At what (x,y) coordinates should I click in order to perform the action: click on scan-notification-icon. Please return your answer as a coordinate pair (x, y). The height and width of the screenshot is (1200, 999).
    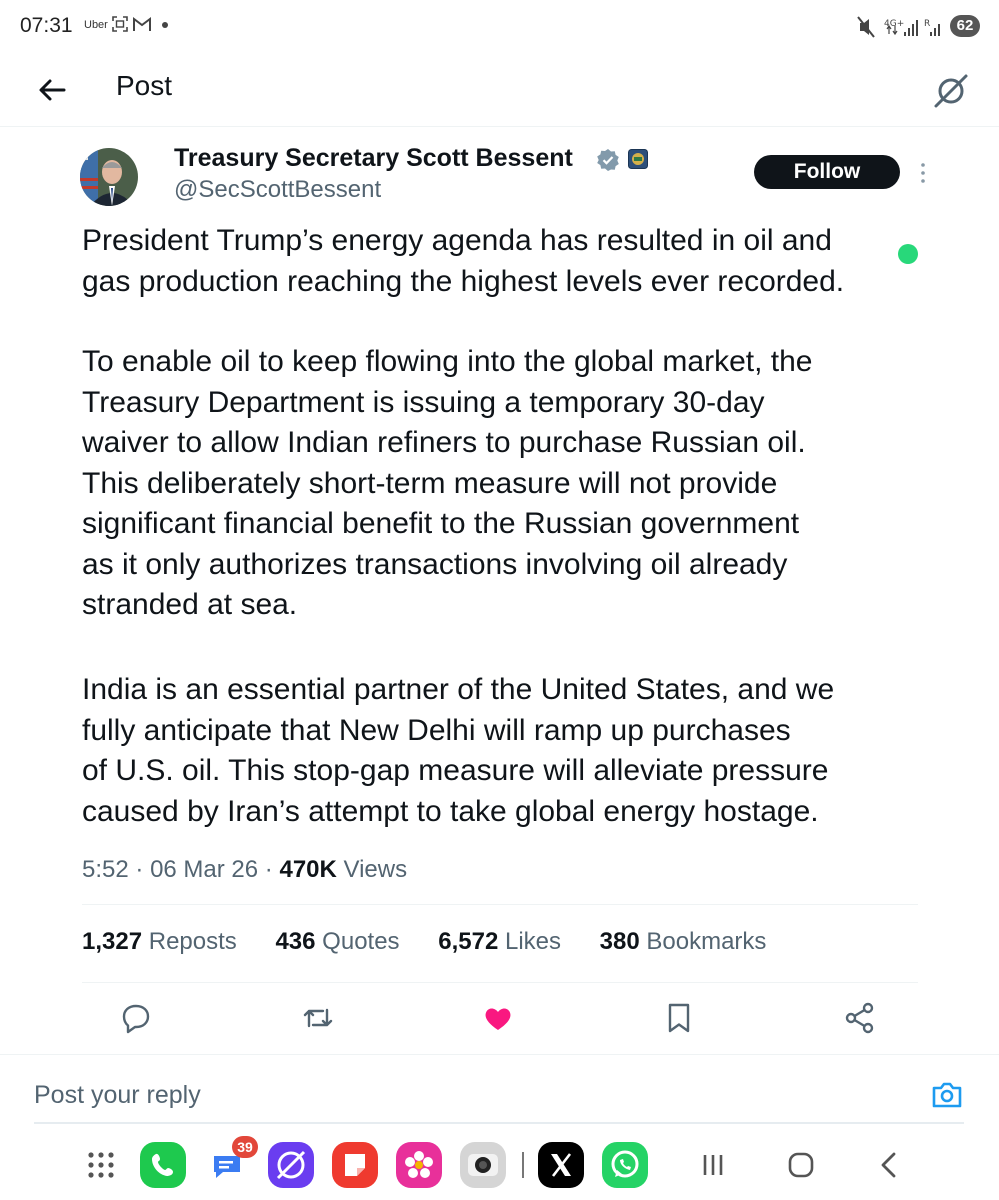
    Looking at the image, I should click on (120, 24).